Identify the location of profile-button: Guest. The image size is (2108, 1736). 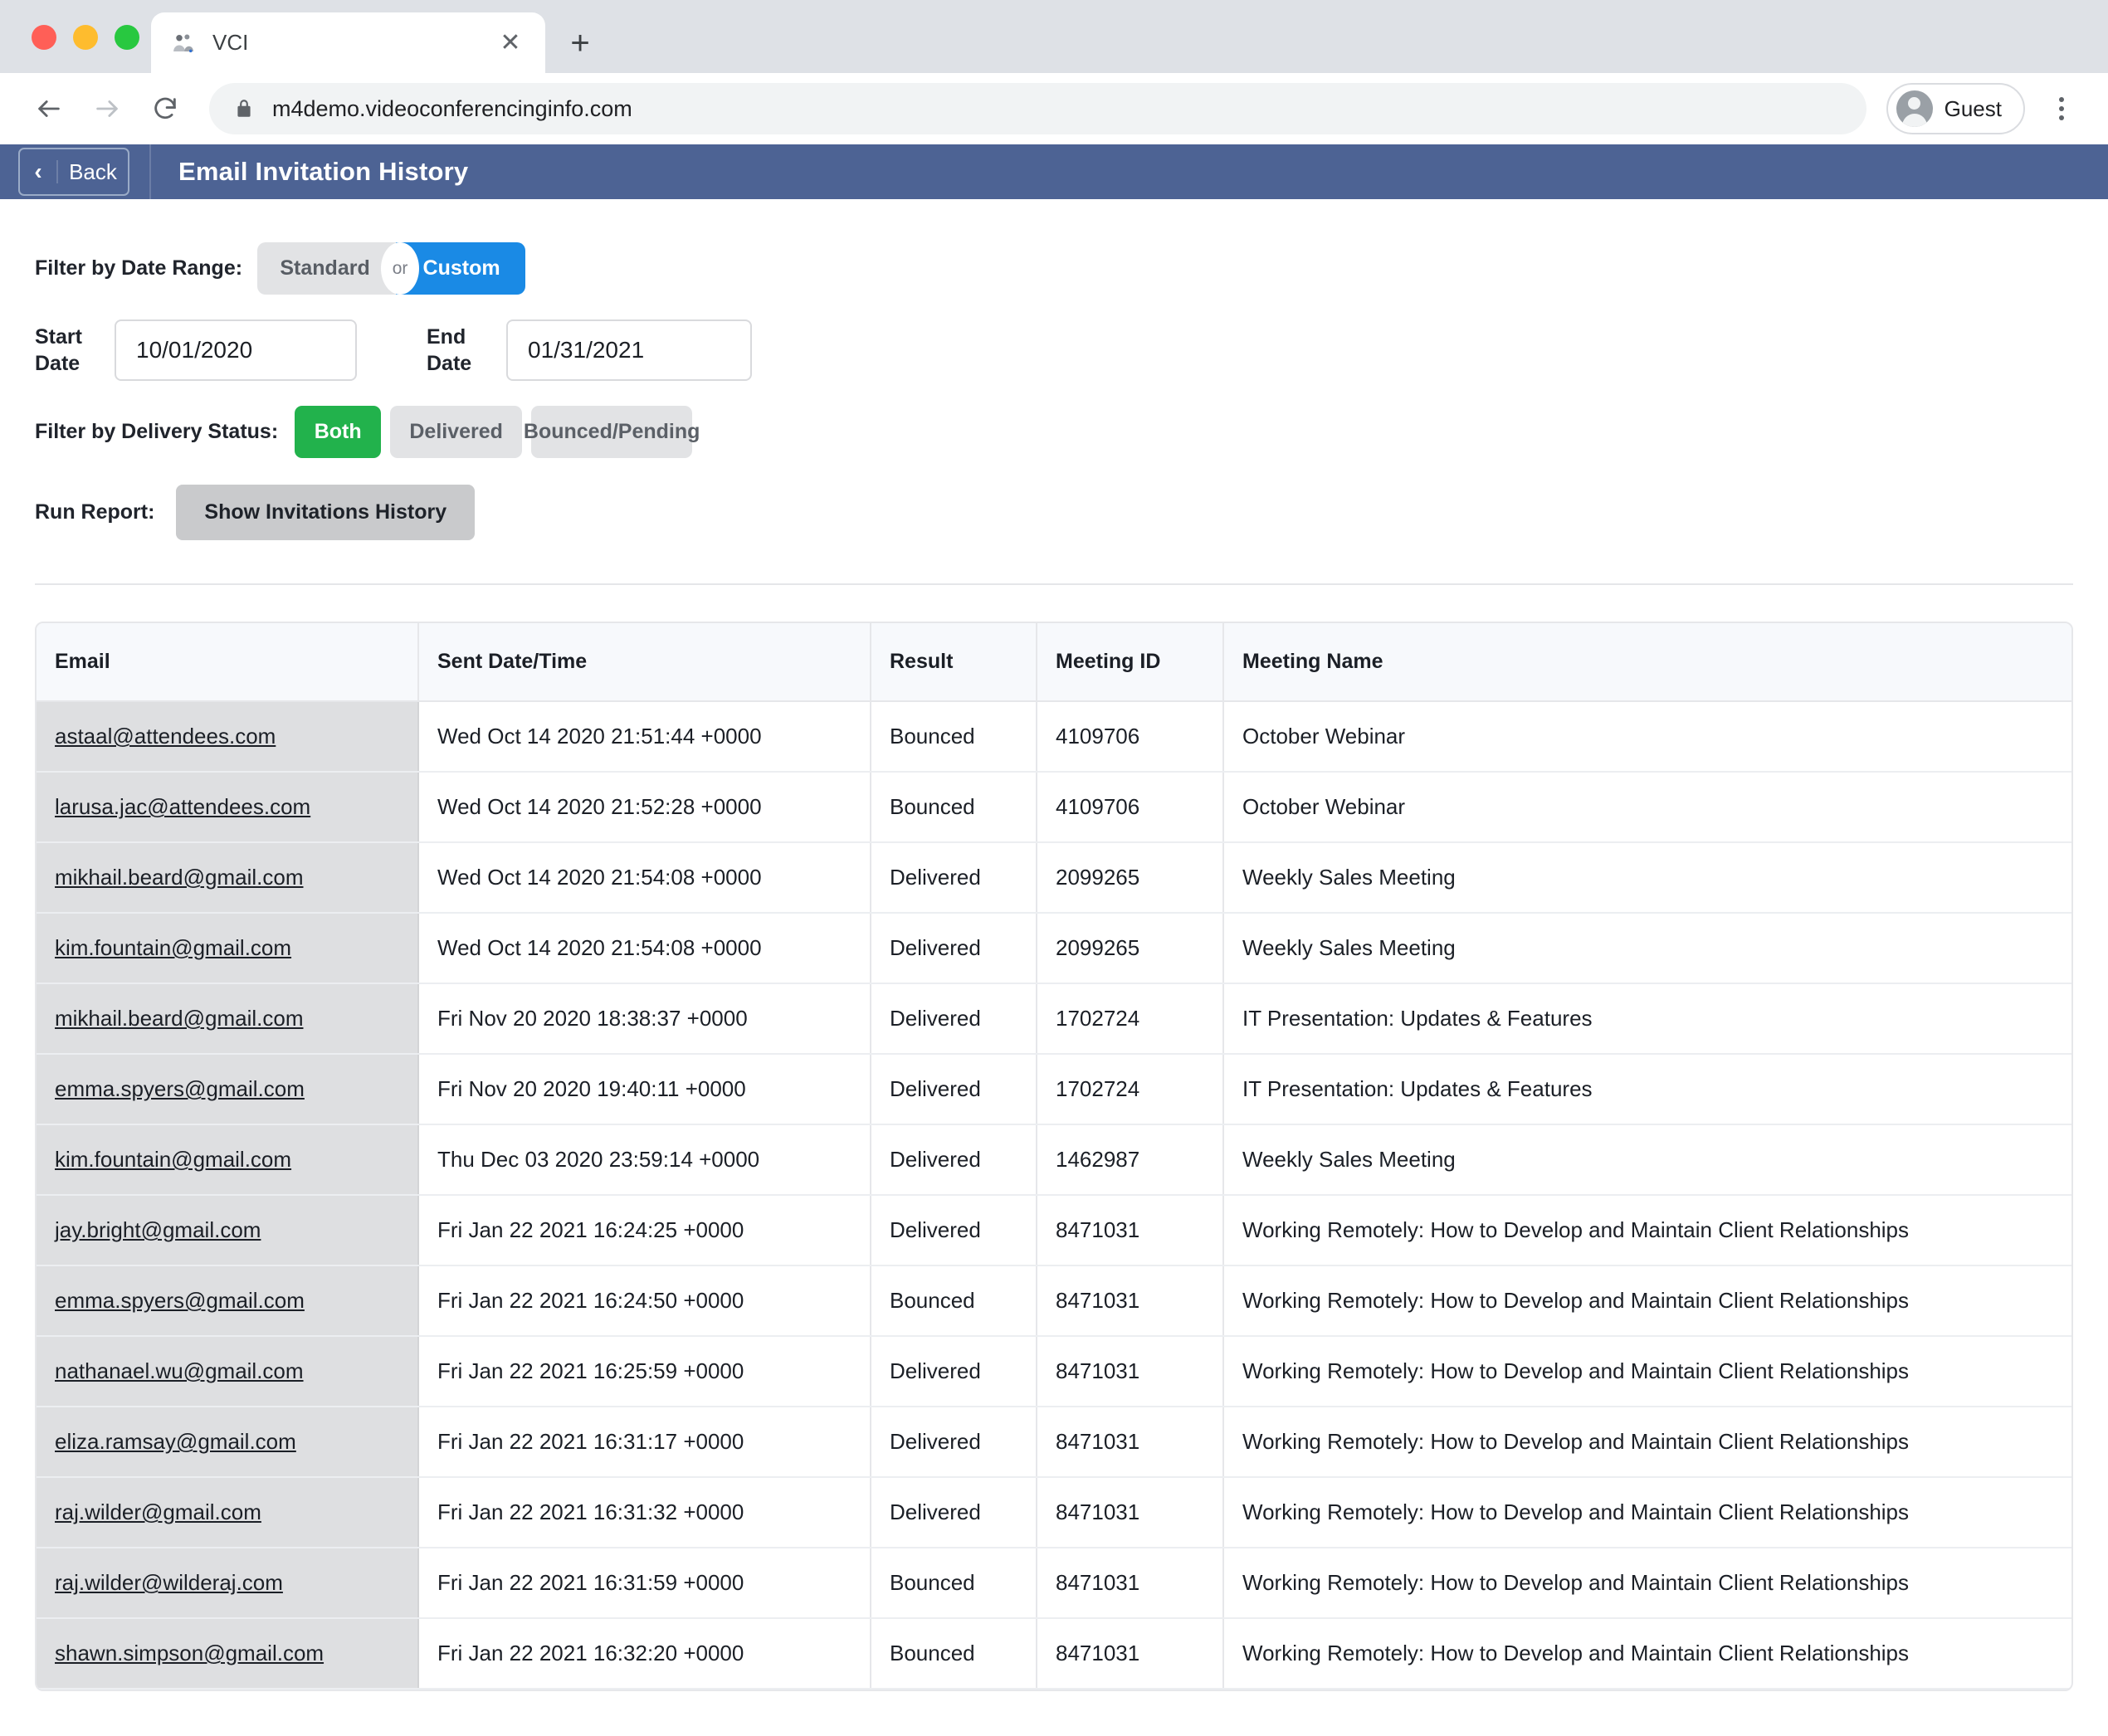
(1955, 108).